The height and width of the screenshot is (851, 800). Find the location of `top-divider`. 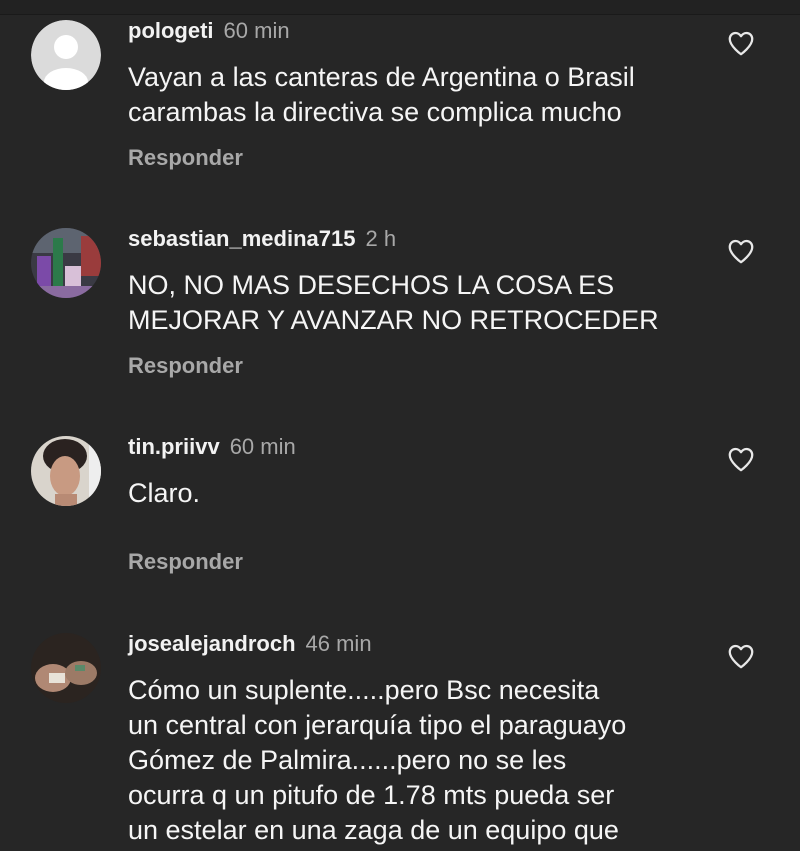

top-divider is located at coordinates (400, 7).